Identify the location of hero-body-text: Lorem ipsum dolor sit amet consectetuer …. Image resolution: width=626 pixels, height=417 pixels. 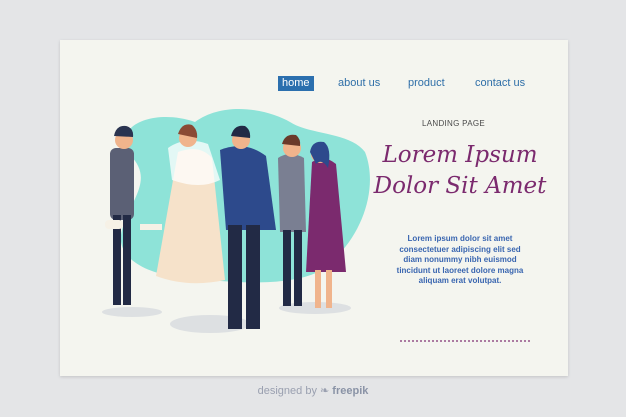
(460, 259).